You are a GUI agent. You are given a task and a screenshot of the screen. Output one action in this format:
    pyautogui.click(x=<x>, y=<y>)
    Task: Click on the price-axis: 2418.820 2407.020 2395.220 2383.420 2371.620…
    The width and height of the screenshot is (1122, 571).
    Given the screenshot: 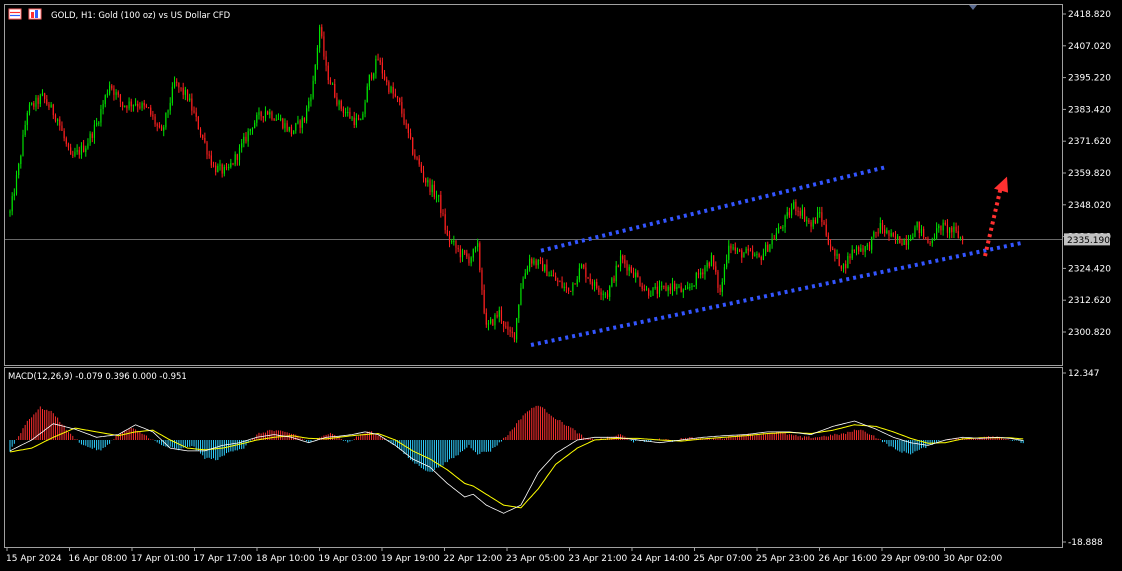 What is the action you would take?
    pyautogui.click(x=1086, y=174)
    